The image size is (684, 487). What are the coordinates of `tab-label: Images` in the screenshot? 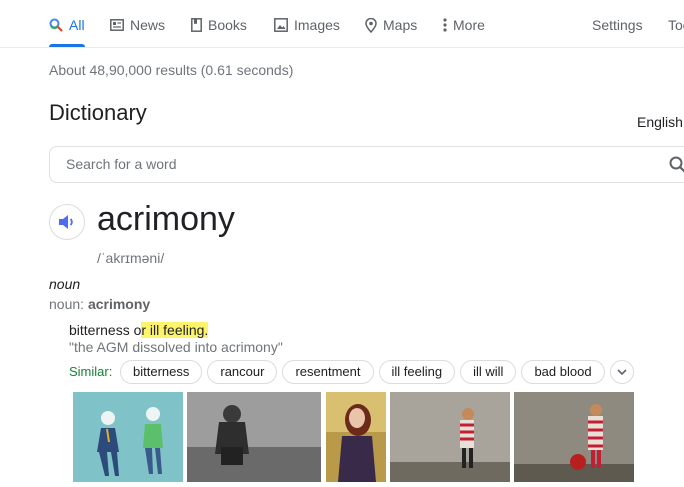 It's located at (317, 25).